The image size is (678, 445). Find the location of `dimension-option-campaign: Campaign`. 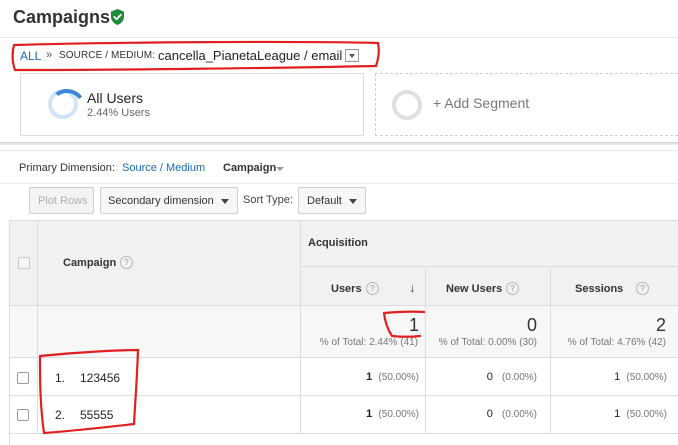

dimension-option-campaign: Campaign is located at coordinates (249, 168).